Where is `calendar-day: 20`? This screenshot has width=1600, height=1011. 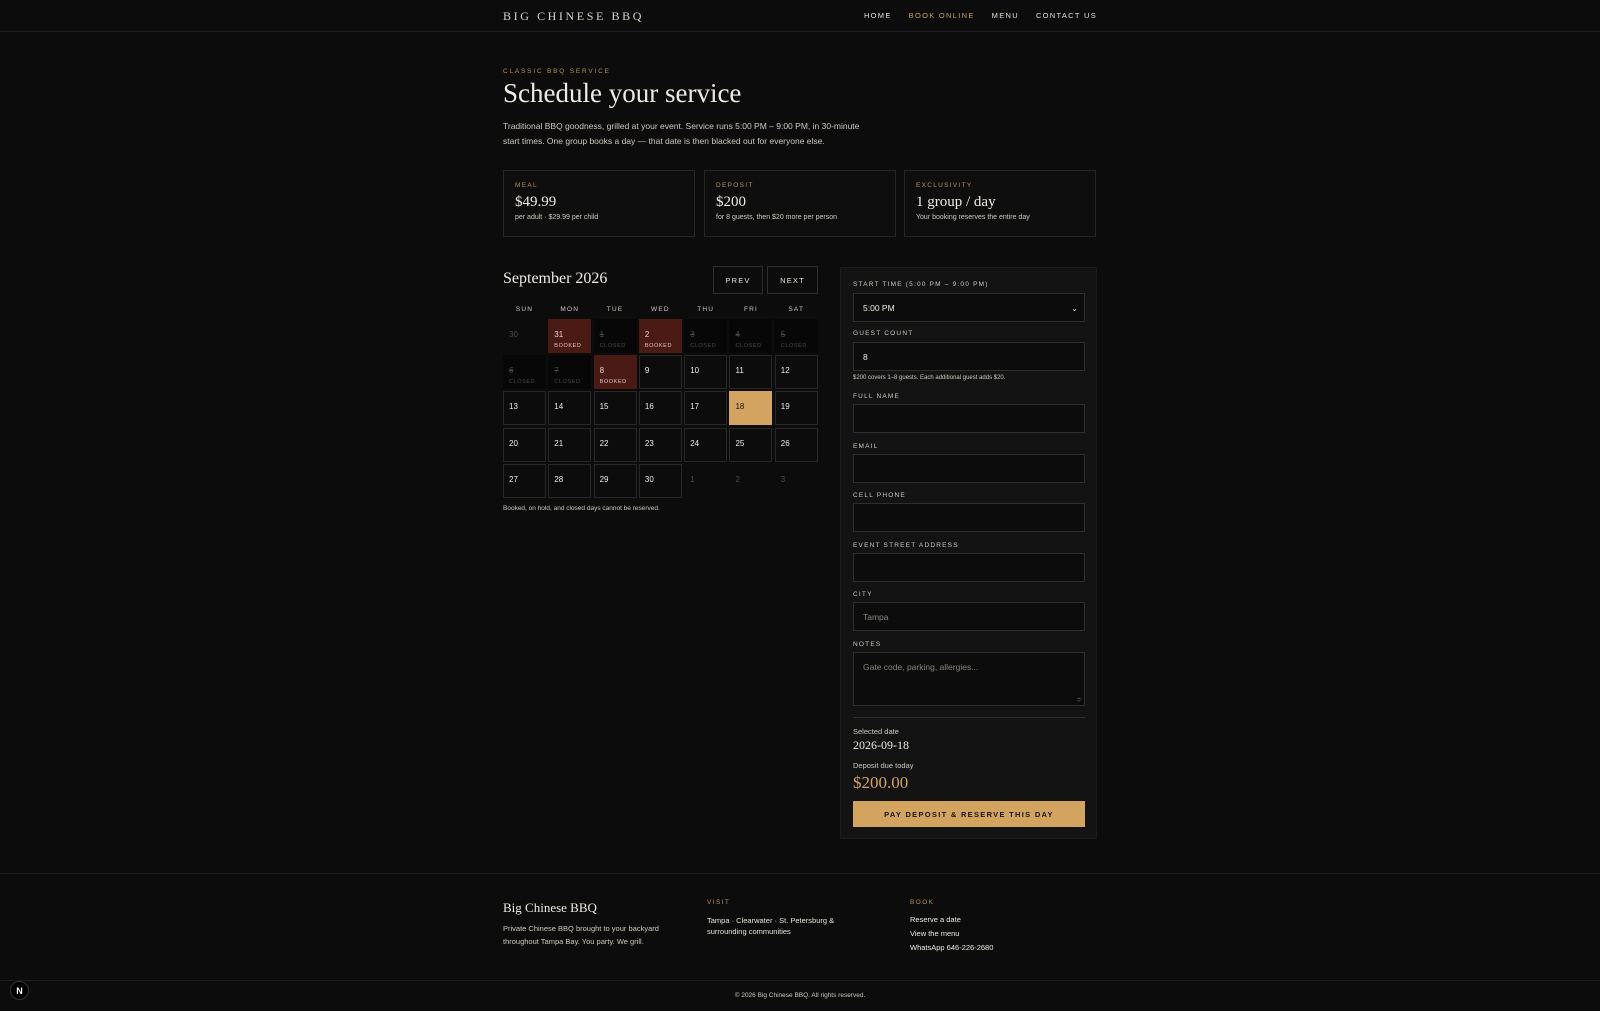
calendar-day: 20 is located at coordinates (524, 444).